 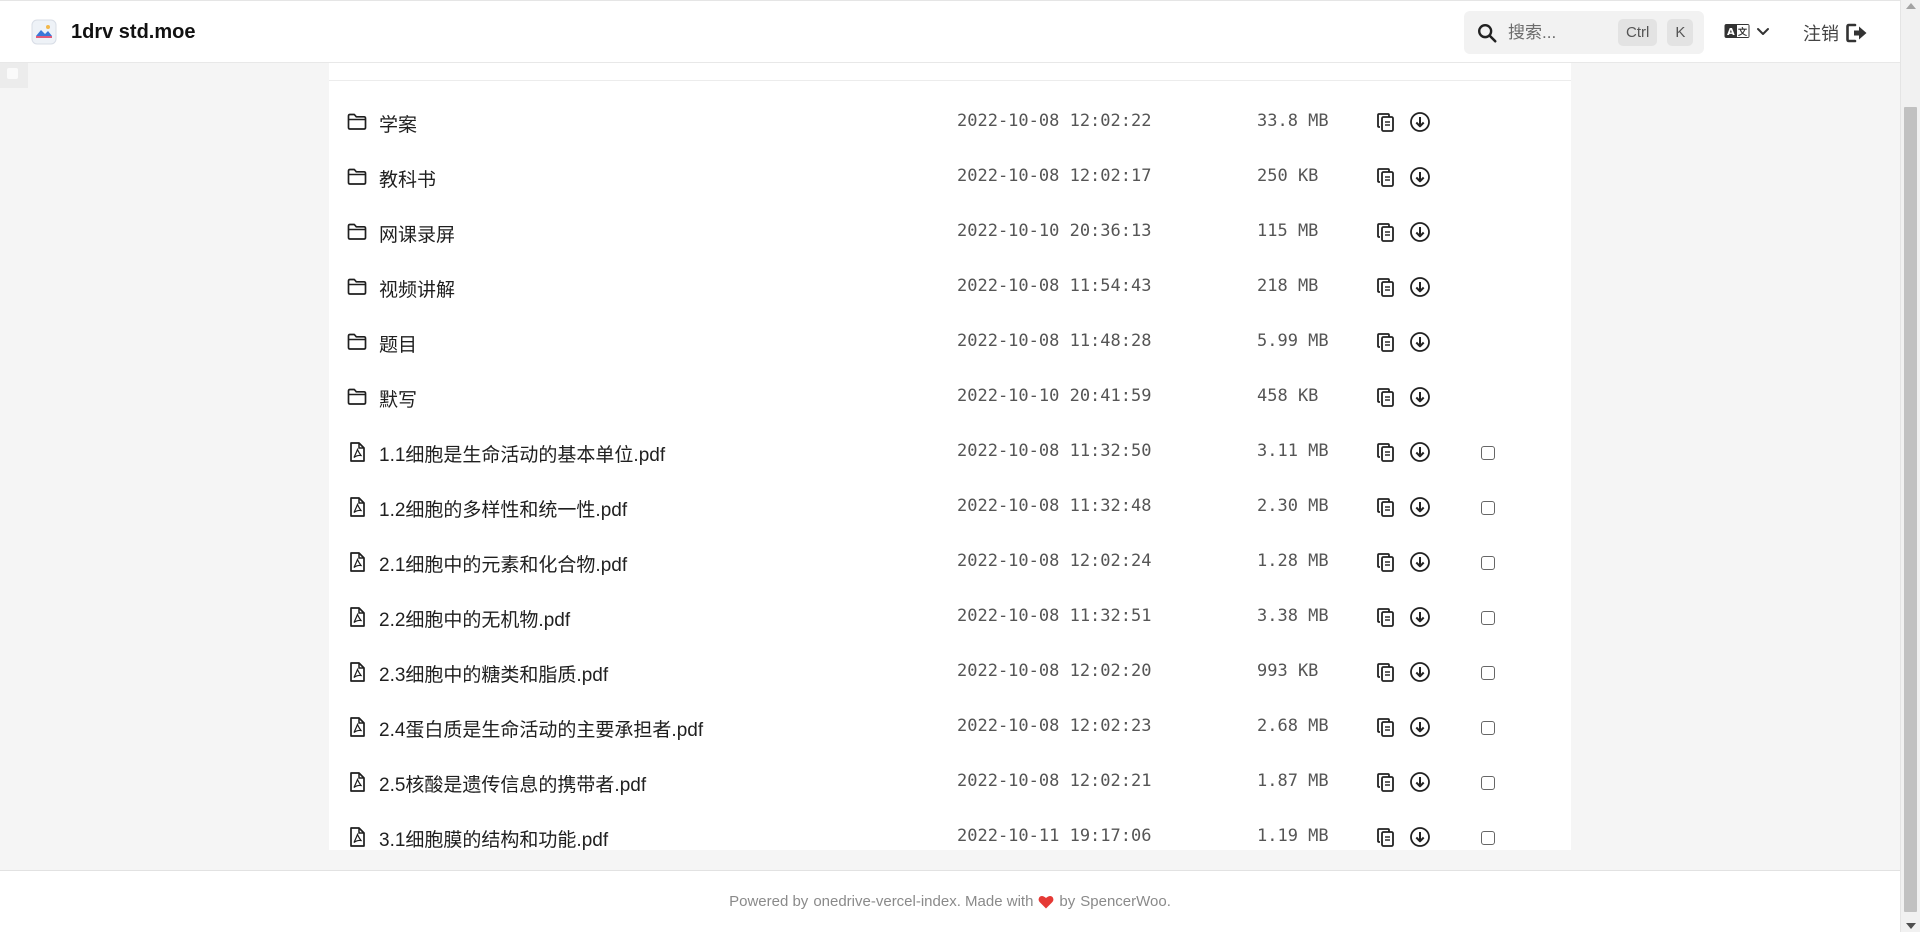 What do you see at coordinates (522, 453) in the screenshot?
I see `file-name: 1.1细胞是生命活动的基本单位.pdf` at bounding box center [522, 453].